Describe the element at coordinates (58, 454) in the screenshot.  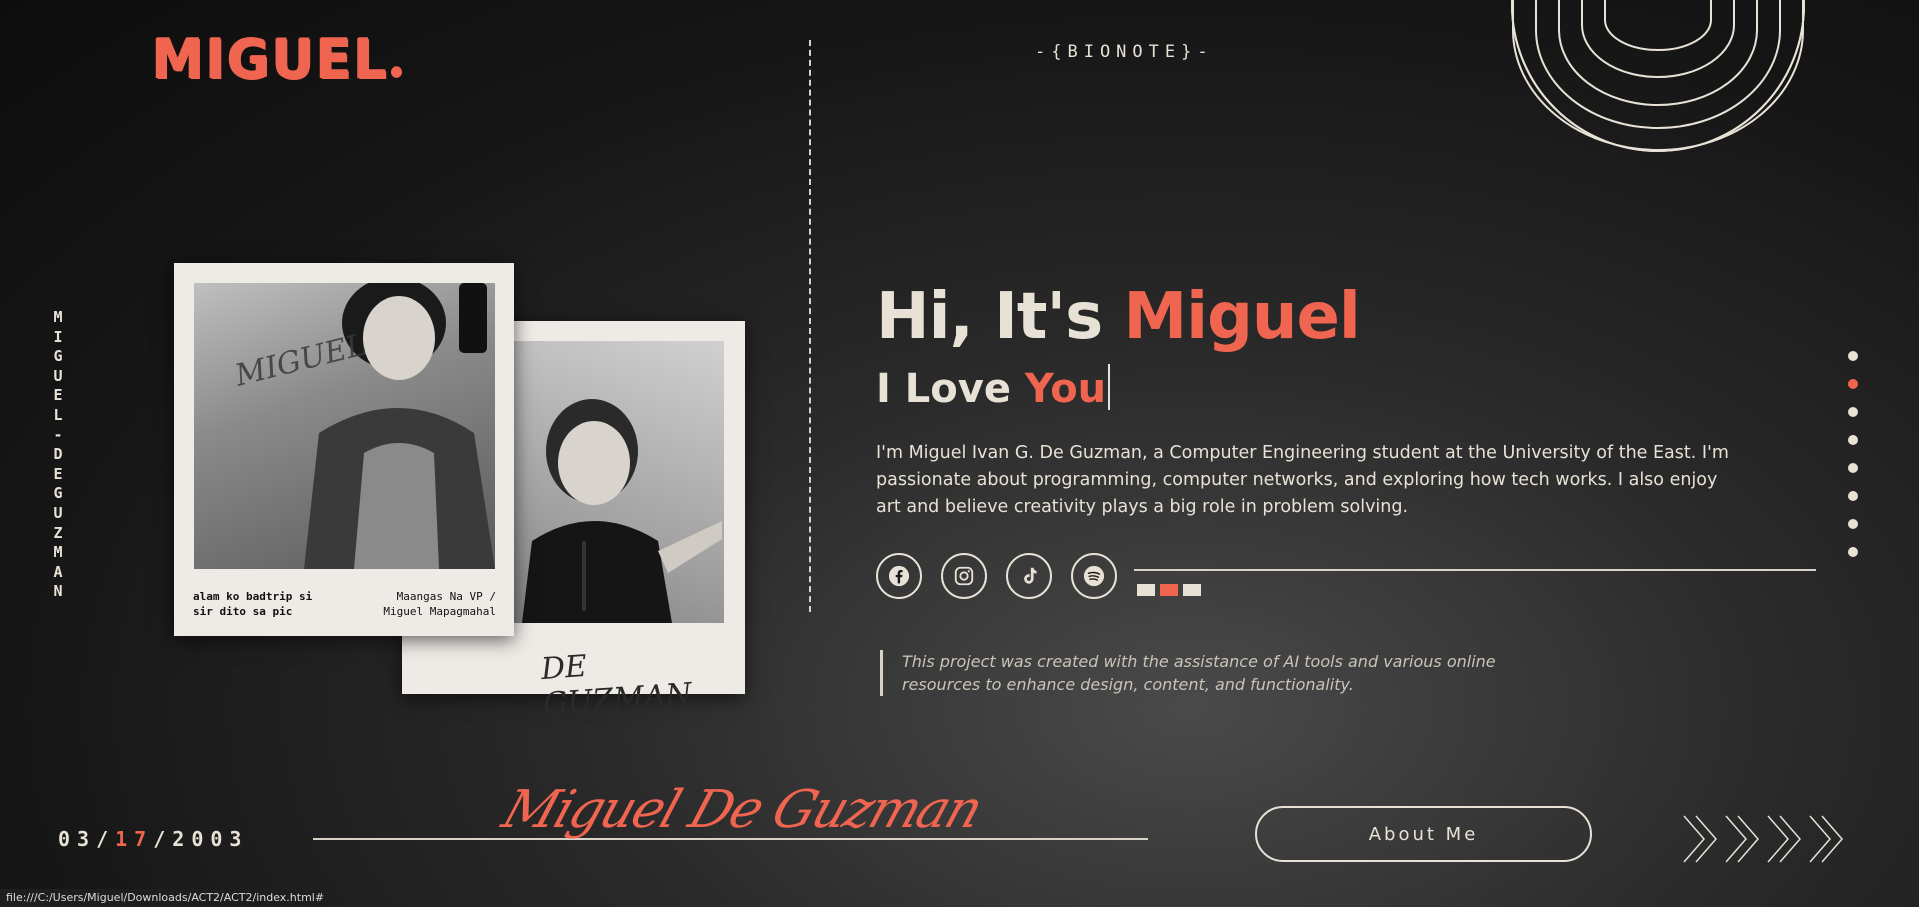
I see `vertical-name: MIGUEL-DEGUZMAN` at that location.